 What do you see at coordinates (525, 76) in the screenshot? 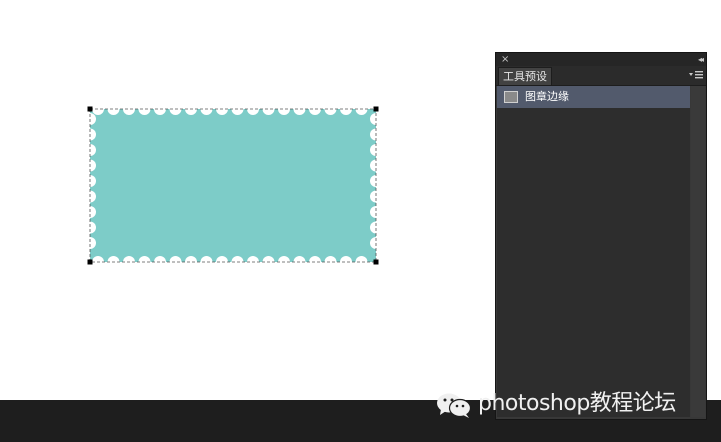
I see `tab-tool-presets: 工具预设` at bounding box center [525, 76].